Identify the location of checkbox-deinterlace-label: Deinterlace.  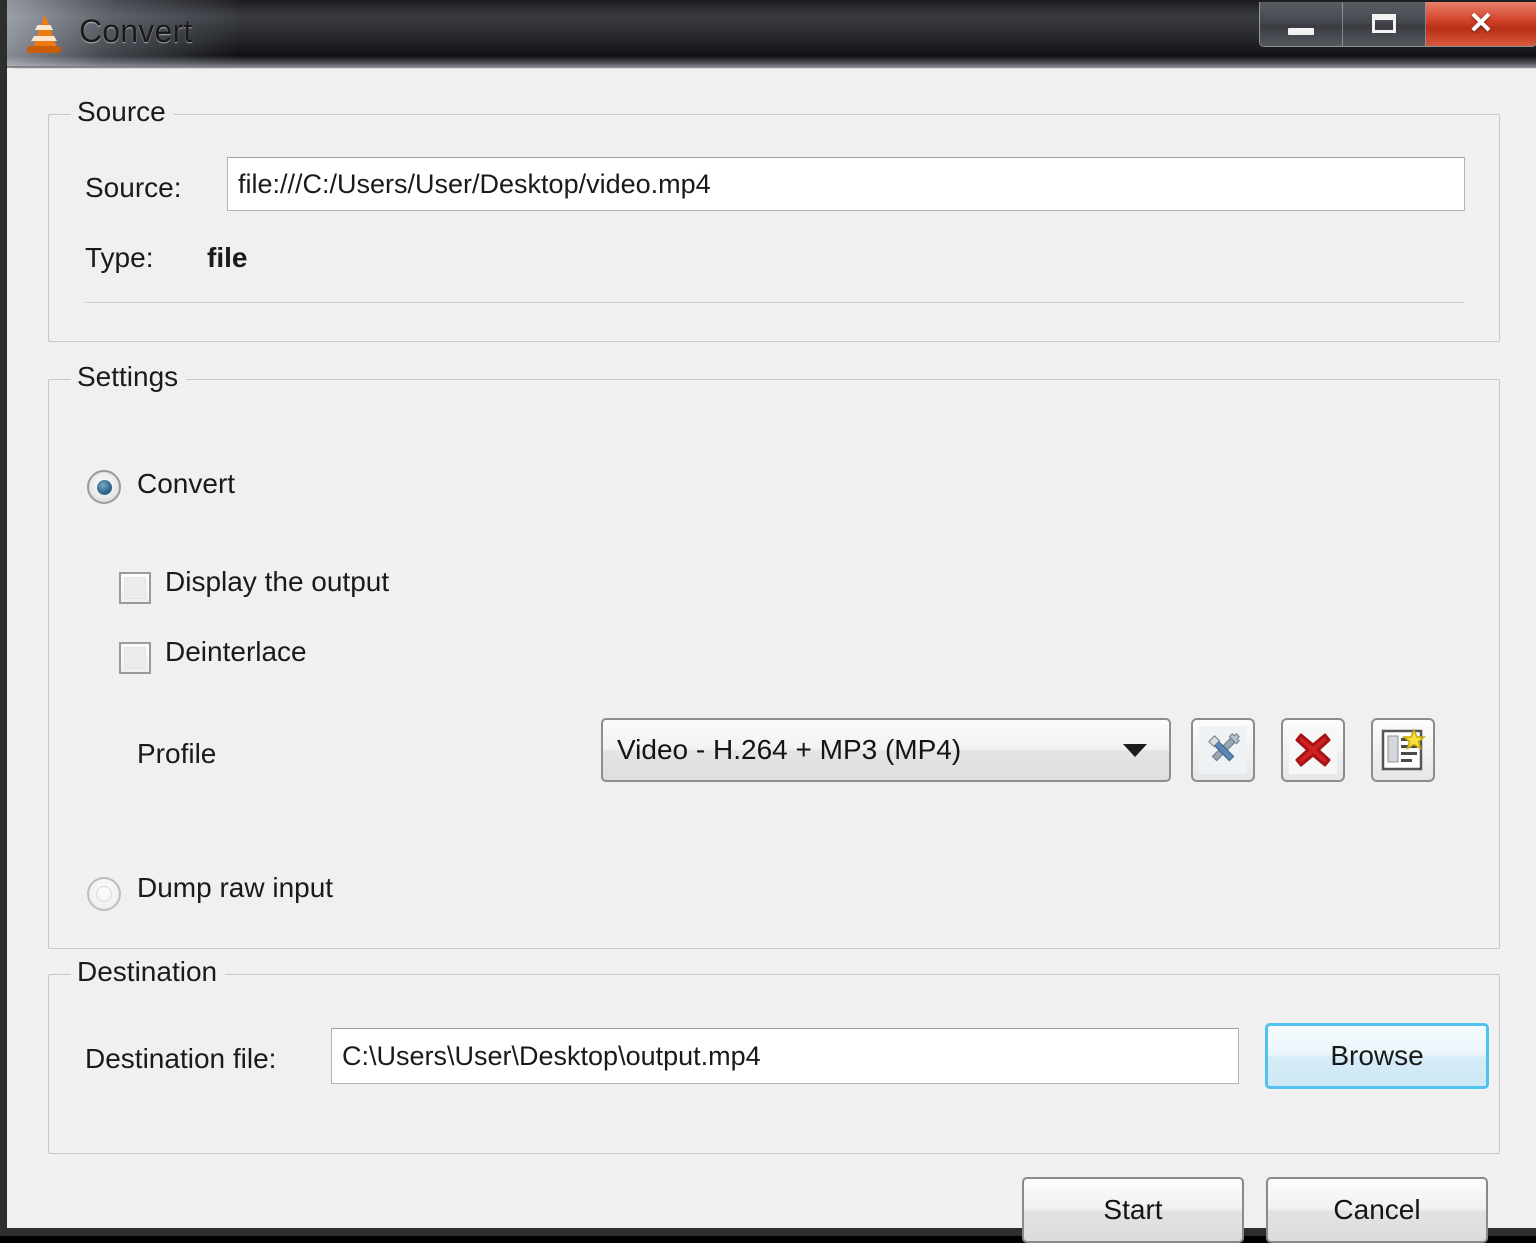
(236, 652).